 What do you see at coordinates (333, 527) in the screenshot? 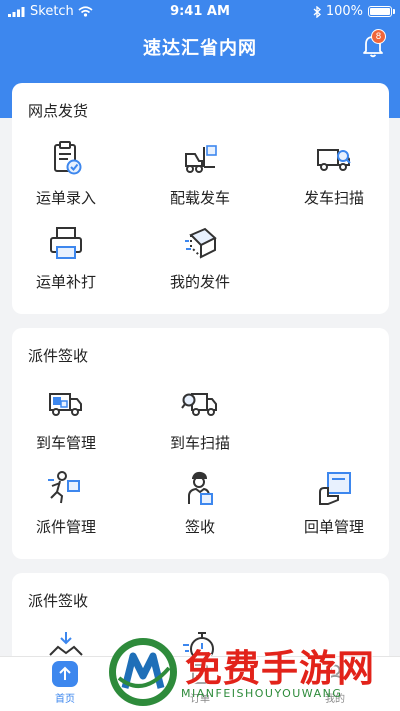
I see `menu-item-label: 回单管理` at bounding box center [333, 527].